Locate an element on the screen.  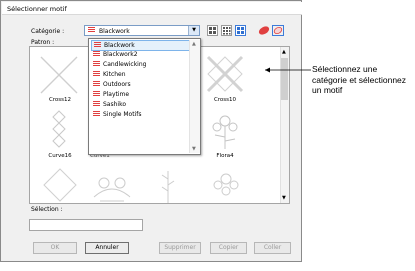
motif-flower is located at coordinates (226, 186).